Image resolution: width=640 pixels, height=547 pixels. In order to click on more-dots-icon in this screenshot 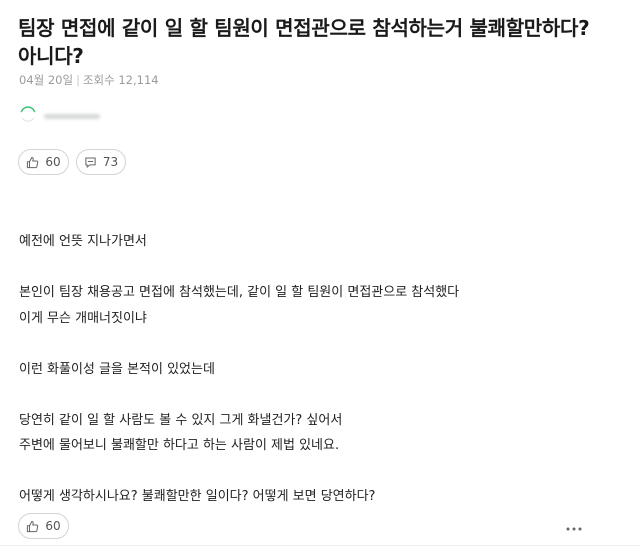, I will do `click(574, 525)`.